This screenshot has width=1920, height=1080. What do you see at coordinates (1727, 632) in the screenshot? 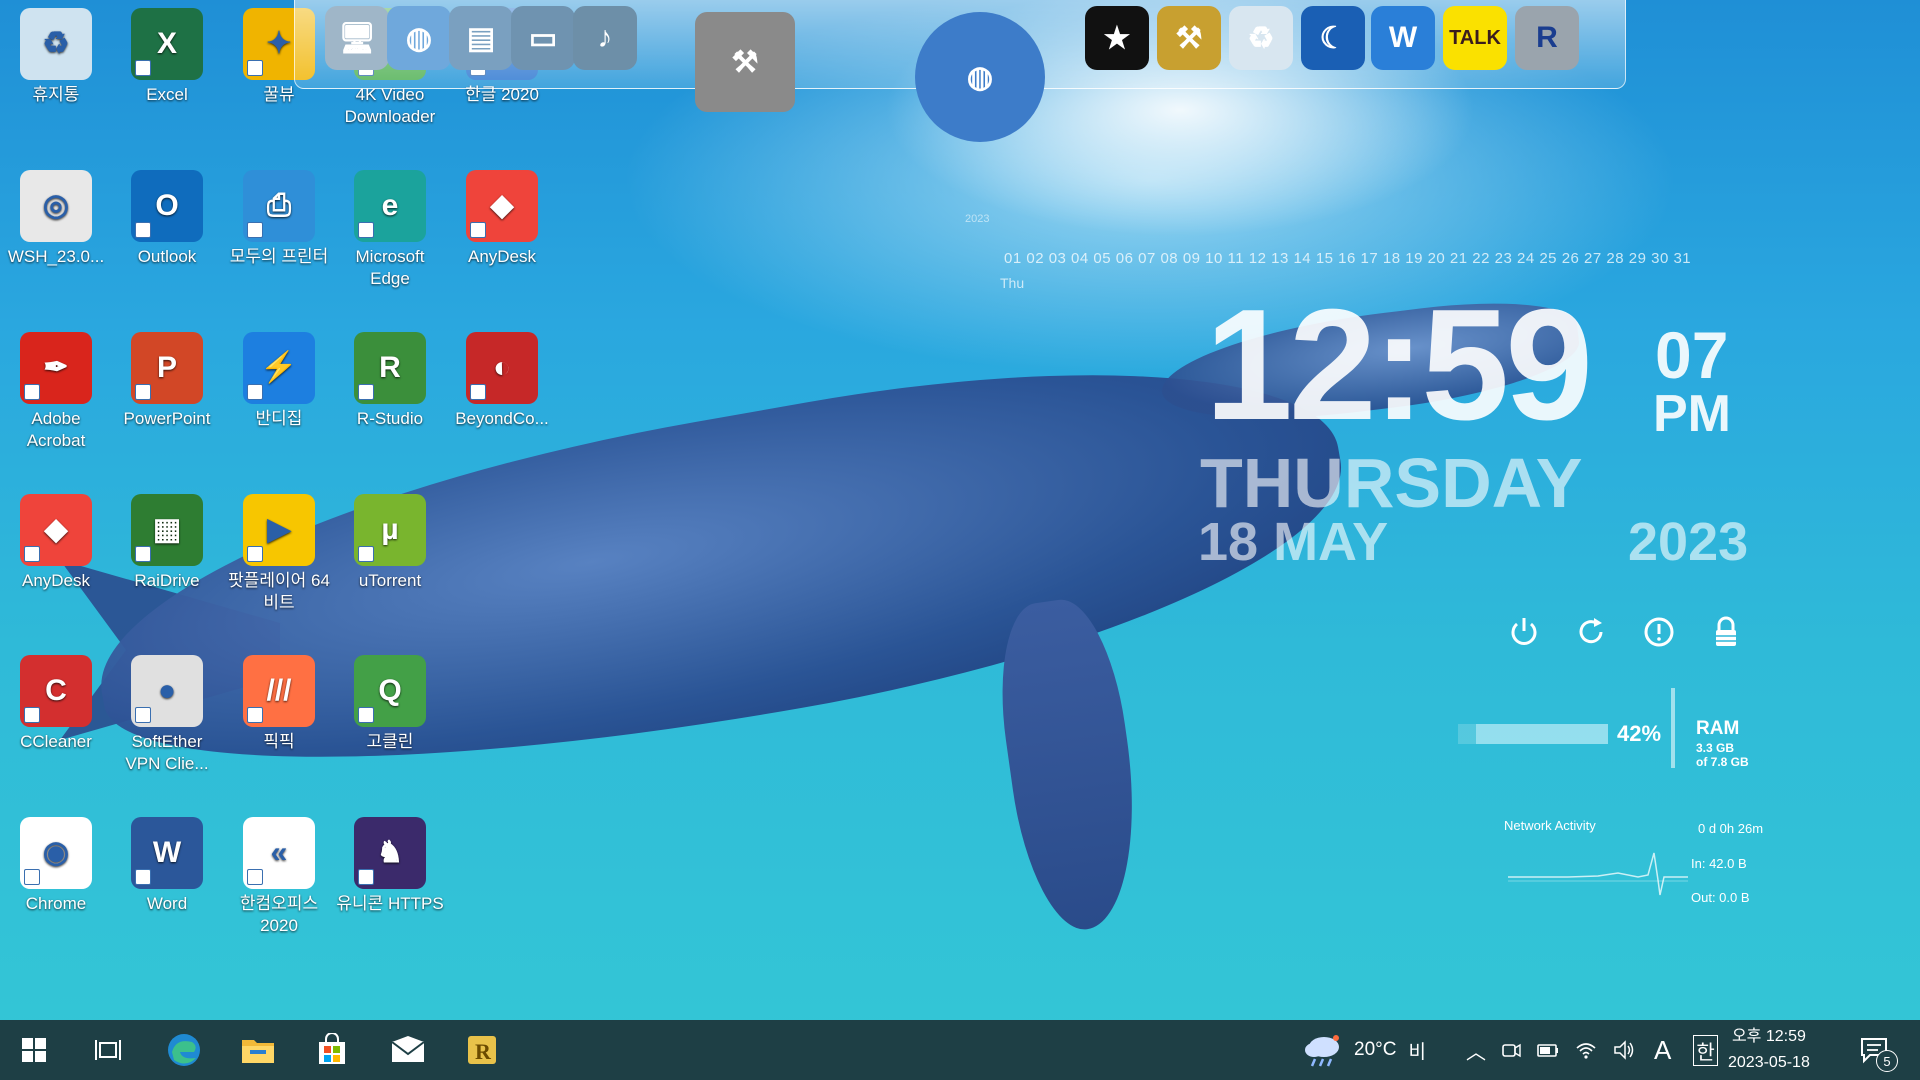
I see `lock-icon` at bounding box center [1727, 632].